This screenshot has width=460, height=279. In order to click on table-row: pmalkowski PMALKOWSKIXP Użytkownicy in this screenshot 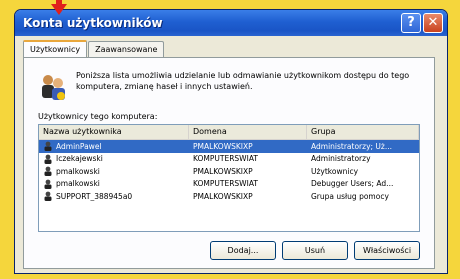, I will do `click(229, 171)`.